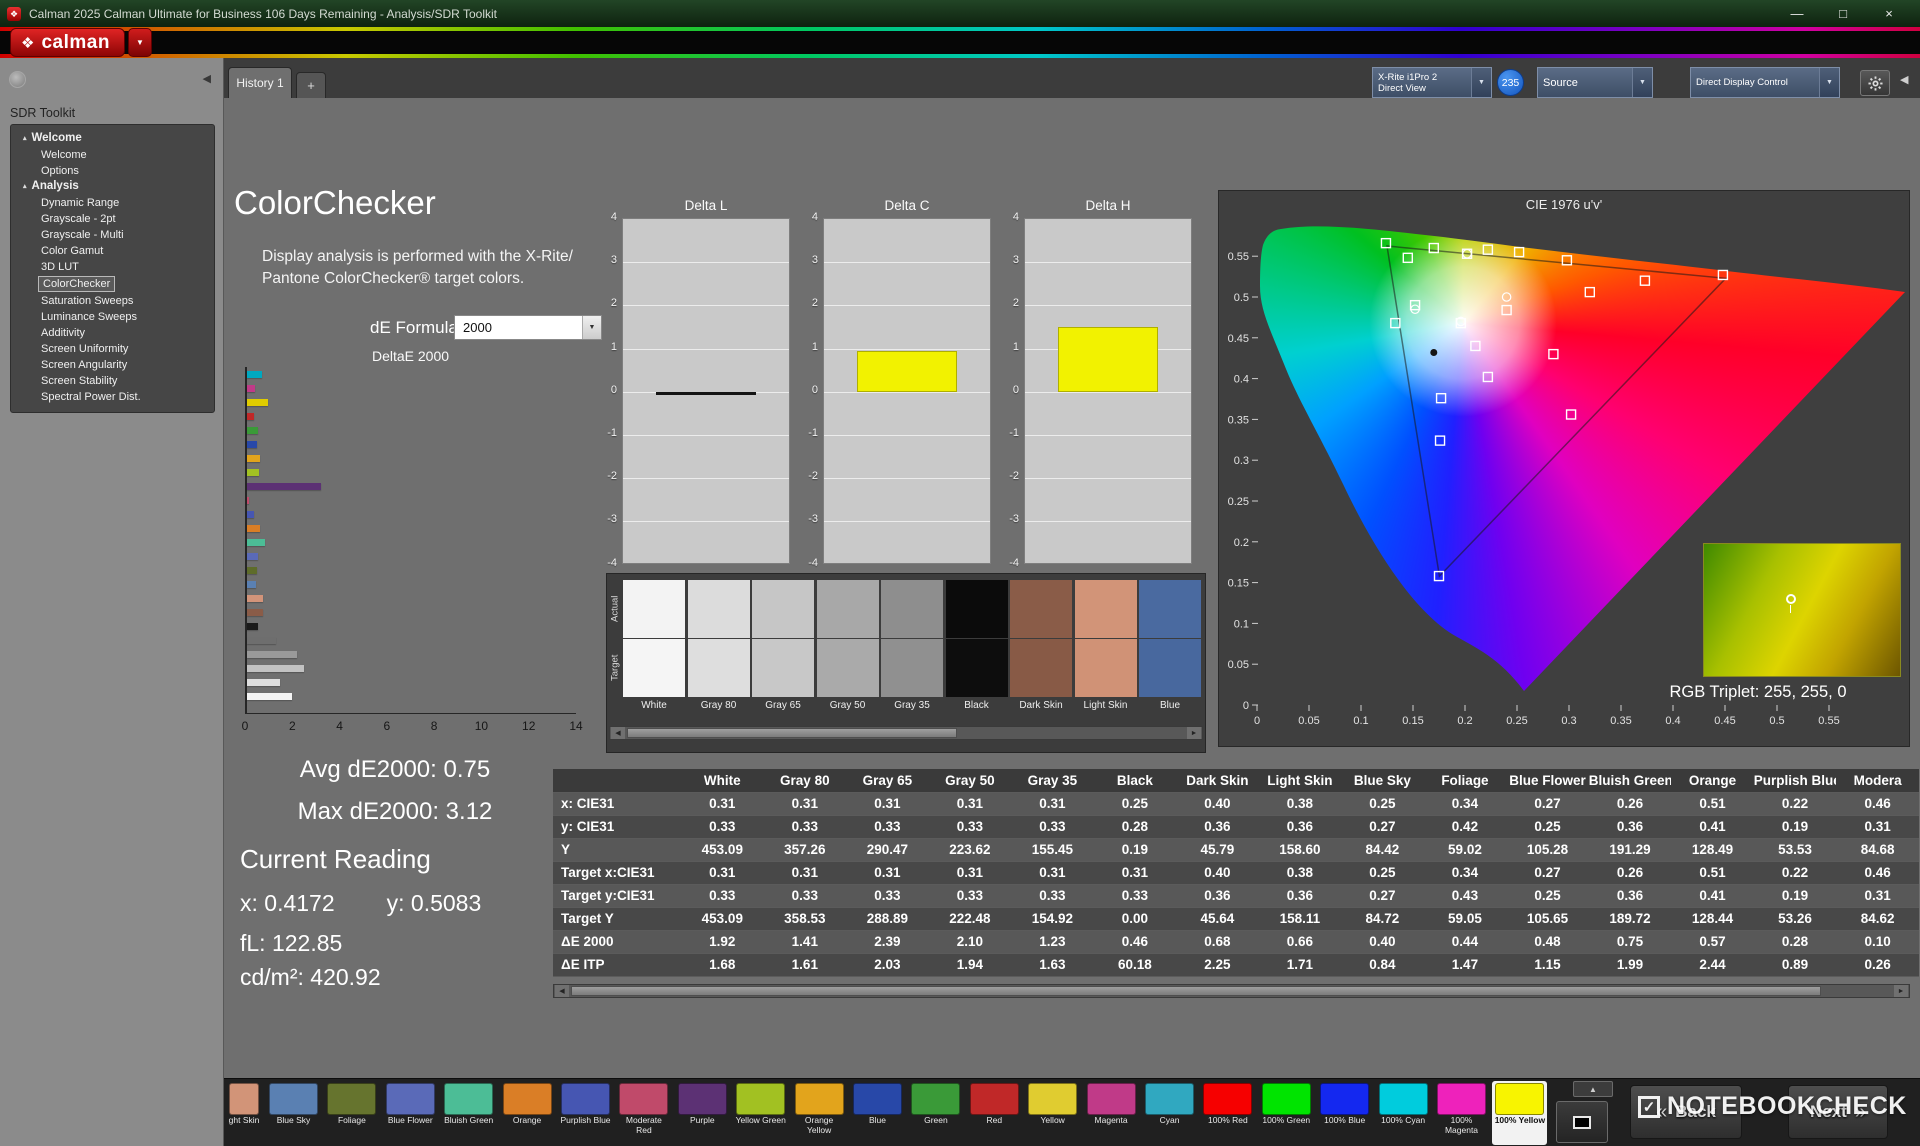 Image resolution: width=1920 pixels, height=1146 pixels. Describe the element at coordinates (1465, 873) in the screenshot. I see `table-cell: 0.34` at that location.